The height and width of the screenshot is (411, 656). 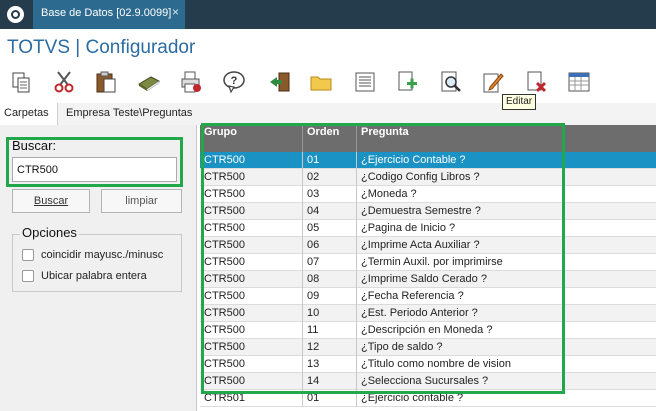 I want to click on table-row: CTR500 06 ¿Imprime Acta Auxiliar ?, so click(x=428, y=245).